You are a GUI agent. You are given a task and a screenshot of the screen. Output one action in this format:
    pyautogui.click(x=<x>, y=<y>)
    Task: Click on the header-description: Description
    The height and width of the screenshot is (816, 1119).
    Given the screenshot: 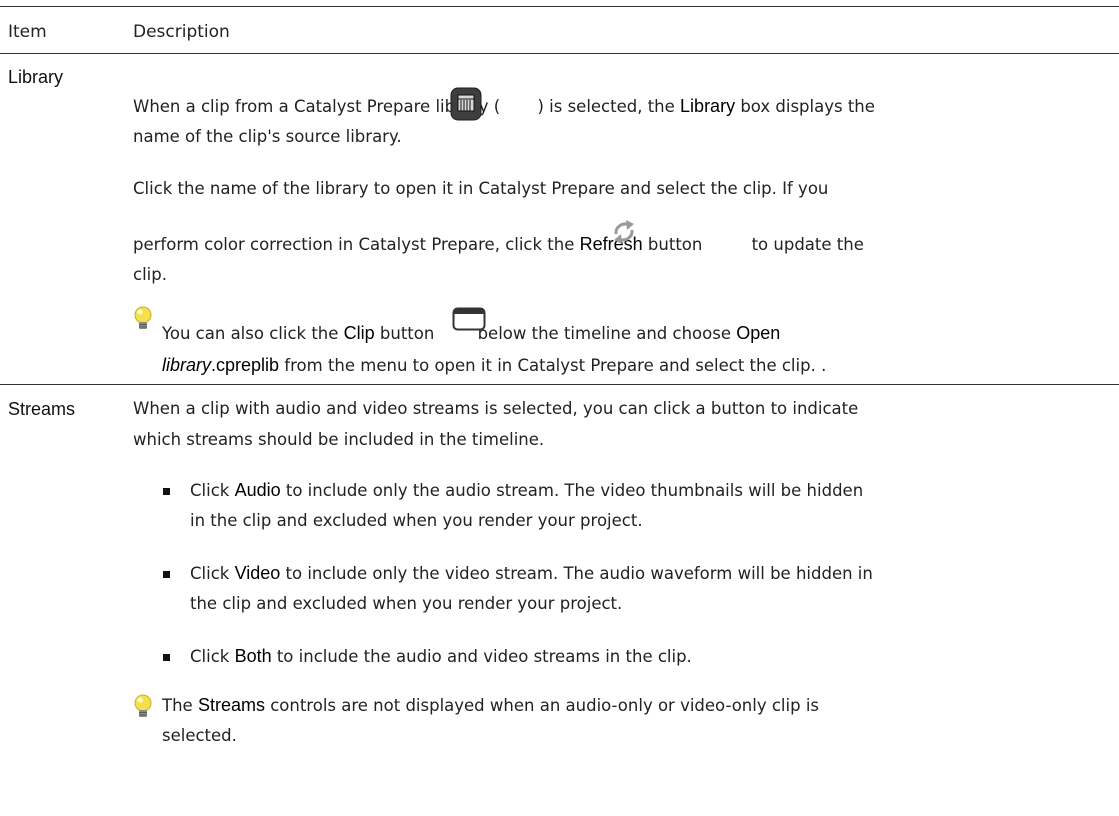 What is the action you would take?
    pyautogui.click(x=181, y=32)
    